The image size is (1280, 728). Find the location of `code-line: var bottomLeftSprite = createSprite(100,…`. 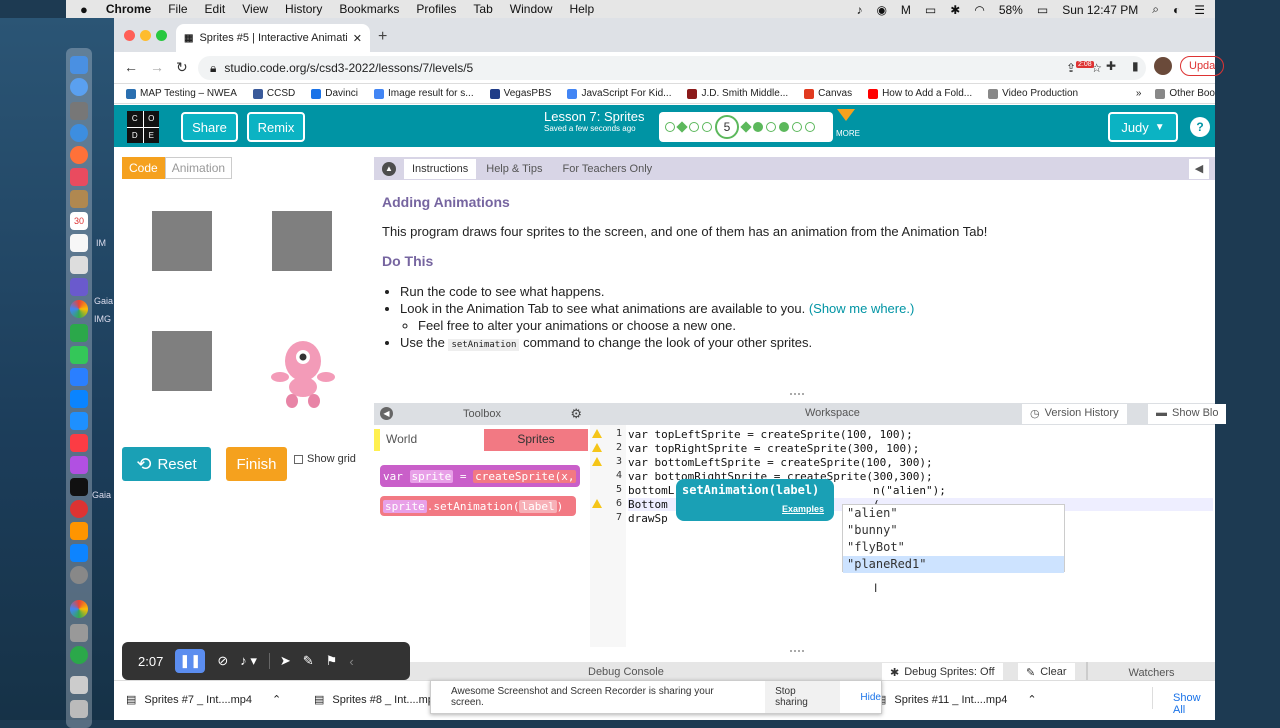

code-line: var bottomLeftSprite = createSprite(100,… is located at coordinates (780, 462).